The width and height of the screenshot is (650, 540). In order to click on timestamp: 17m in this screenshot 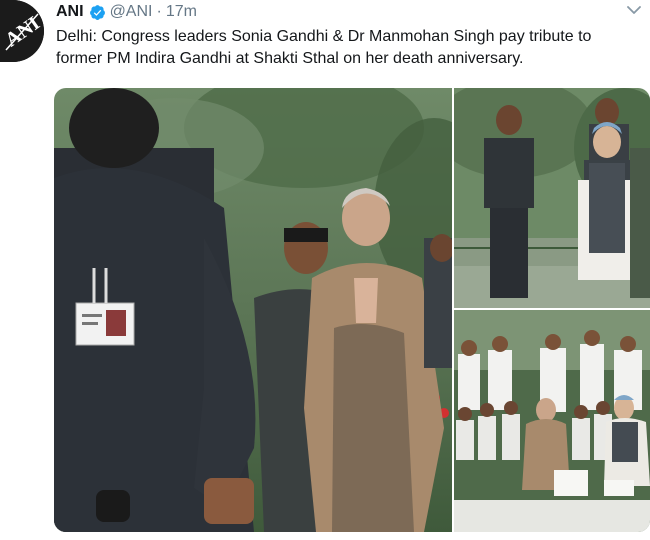, I will do `click(181, 12)`.